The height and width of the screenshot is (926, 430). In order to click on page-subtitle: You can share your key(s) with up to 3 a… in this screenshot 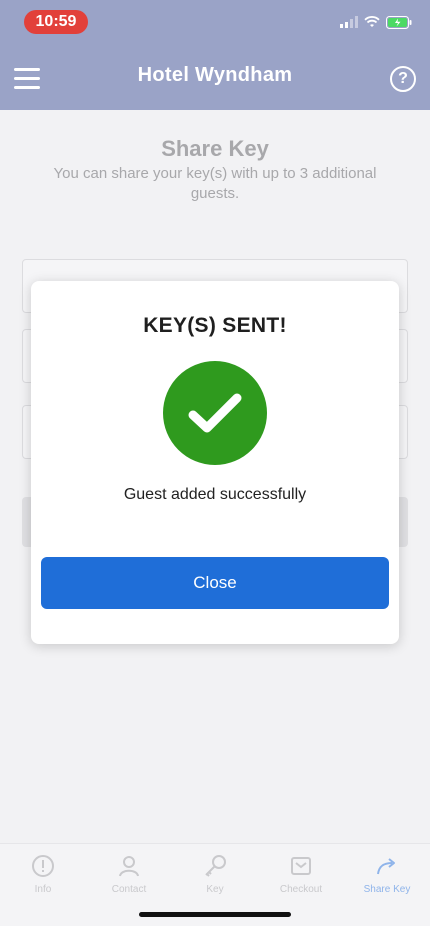, I will do `click(215, 183)`.